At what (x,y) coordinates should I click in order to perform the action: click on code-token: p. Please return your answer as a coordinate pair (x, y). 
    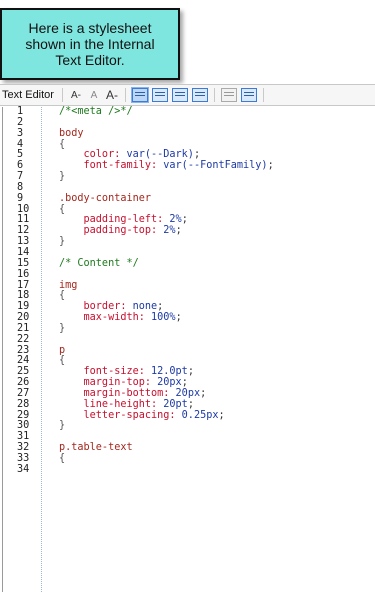
    Looking at the image, I should click on (62, 350).